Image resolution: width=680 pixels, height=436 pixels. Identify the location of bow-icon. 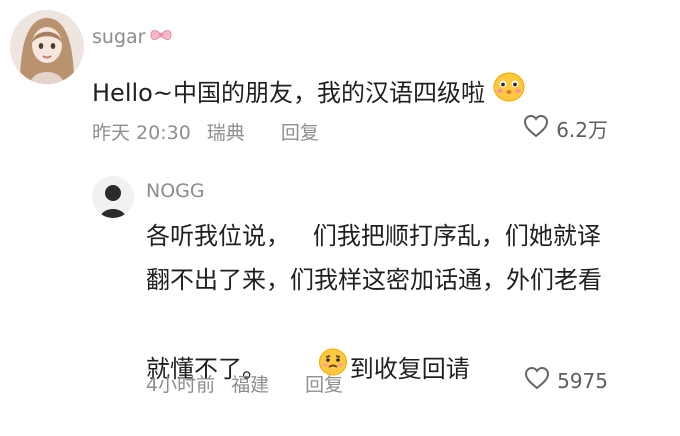
(161, 37).